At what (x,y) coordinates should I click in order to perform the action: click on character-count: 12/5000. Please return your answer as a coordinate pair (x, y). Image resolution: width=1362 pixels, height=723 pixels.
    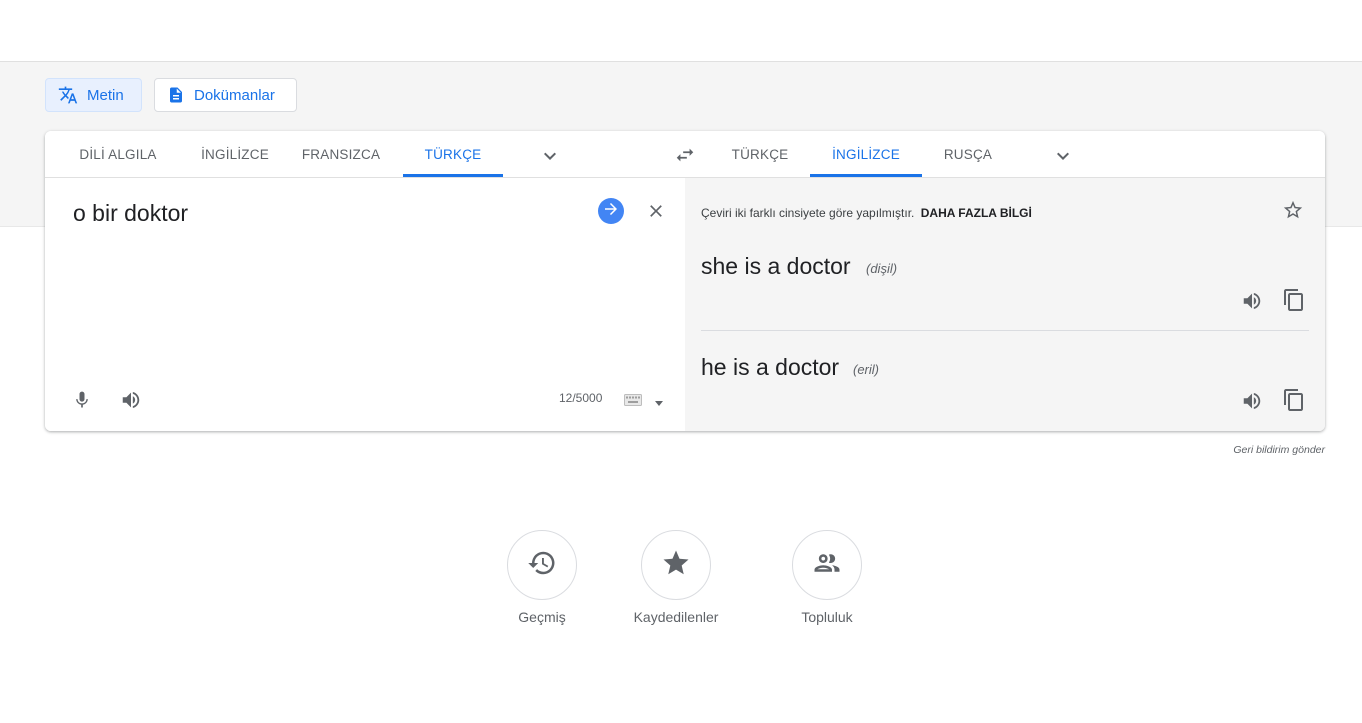
    Looking at the image, I should click on (581, 398).